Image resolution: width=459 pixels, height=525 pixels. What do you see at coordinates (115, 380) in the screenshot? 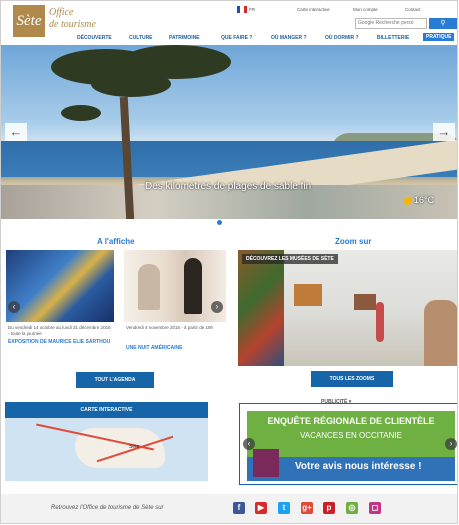
I see `all-agenda-button: TOUT L'AGENDA` at bounding box center [115, 380].